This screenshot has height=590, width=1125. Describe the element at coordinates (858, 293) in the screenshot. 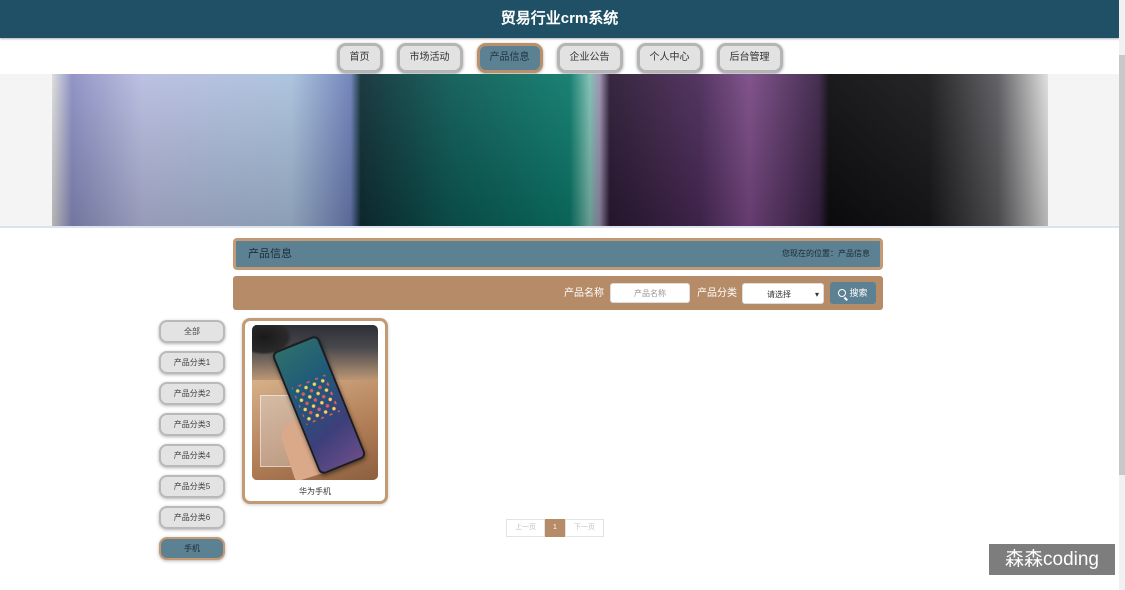

I see `search-button-label: 搜索` at that location.